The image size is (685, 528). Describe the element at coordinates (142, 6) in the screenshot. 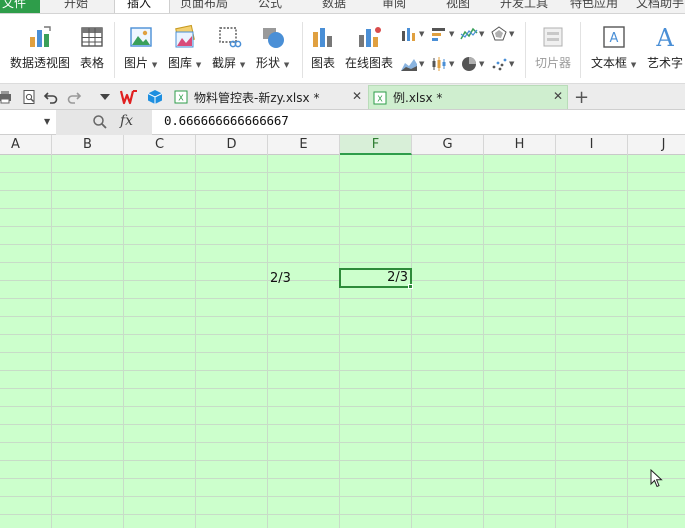

I see `tab-insert: 插入` at that location.